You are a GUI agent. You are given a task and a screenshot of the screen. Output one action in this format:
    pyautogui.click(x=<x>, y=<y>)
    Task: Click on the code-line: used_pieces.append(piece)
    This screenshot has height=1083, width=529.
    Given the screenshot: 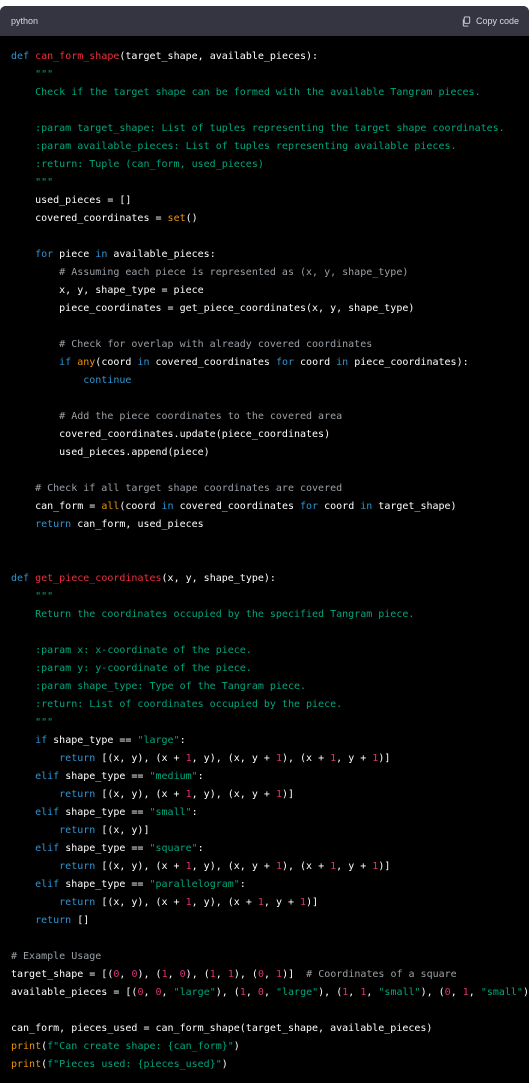 What is the action you would take?
    pyautogui.click(x=264, y=453)
    